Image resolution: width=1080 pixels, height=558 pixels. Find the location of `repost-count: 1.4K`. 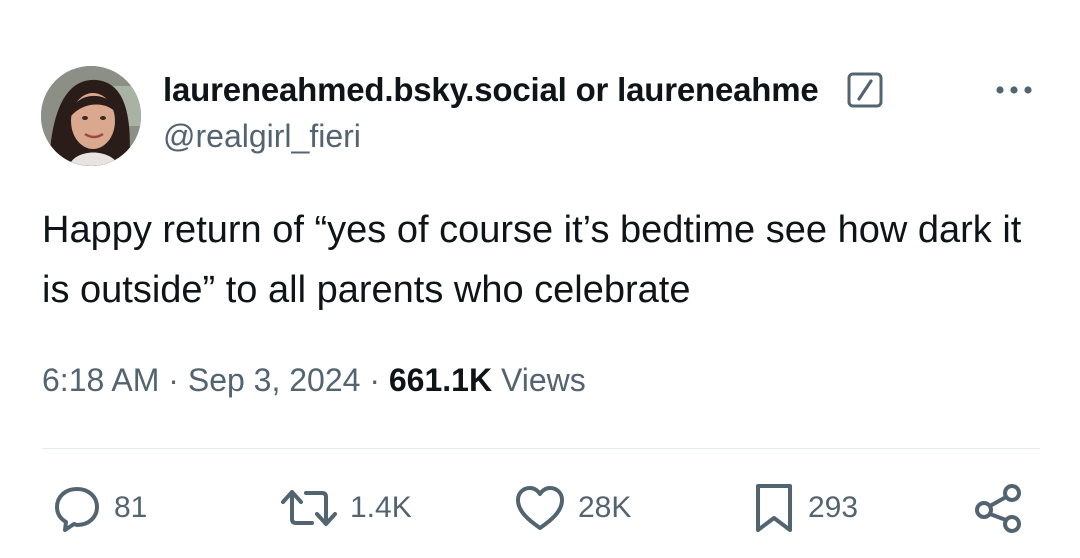

repost-count: 1.4K is located at coordinates (381, 507).